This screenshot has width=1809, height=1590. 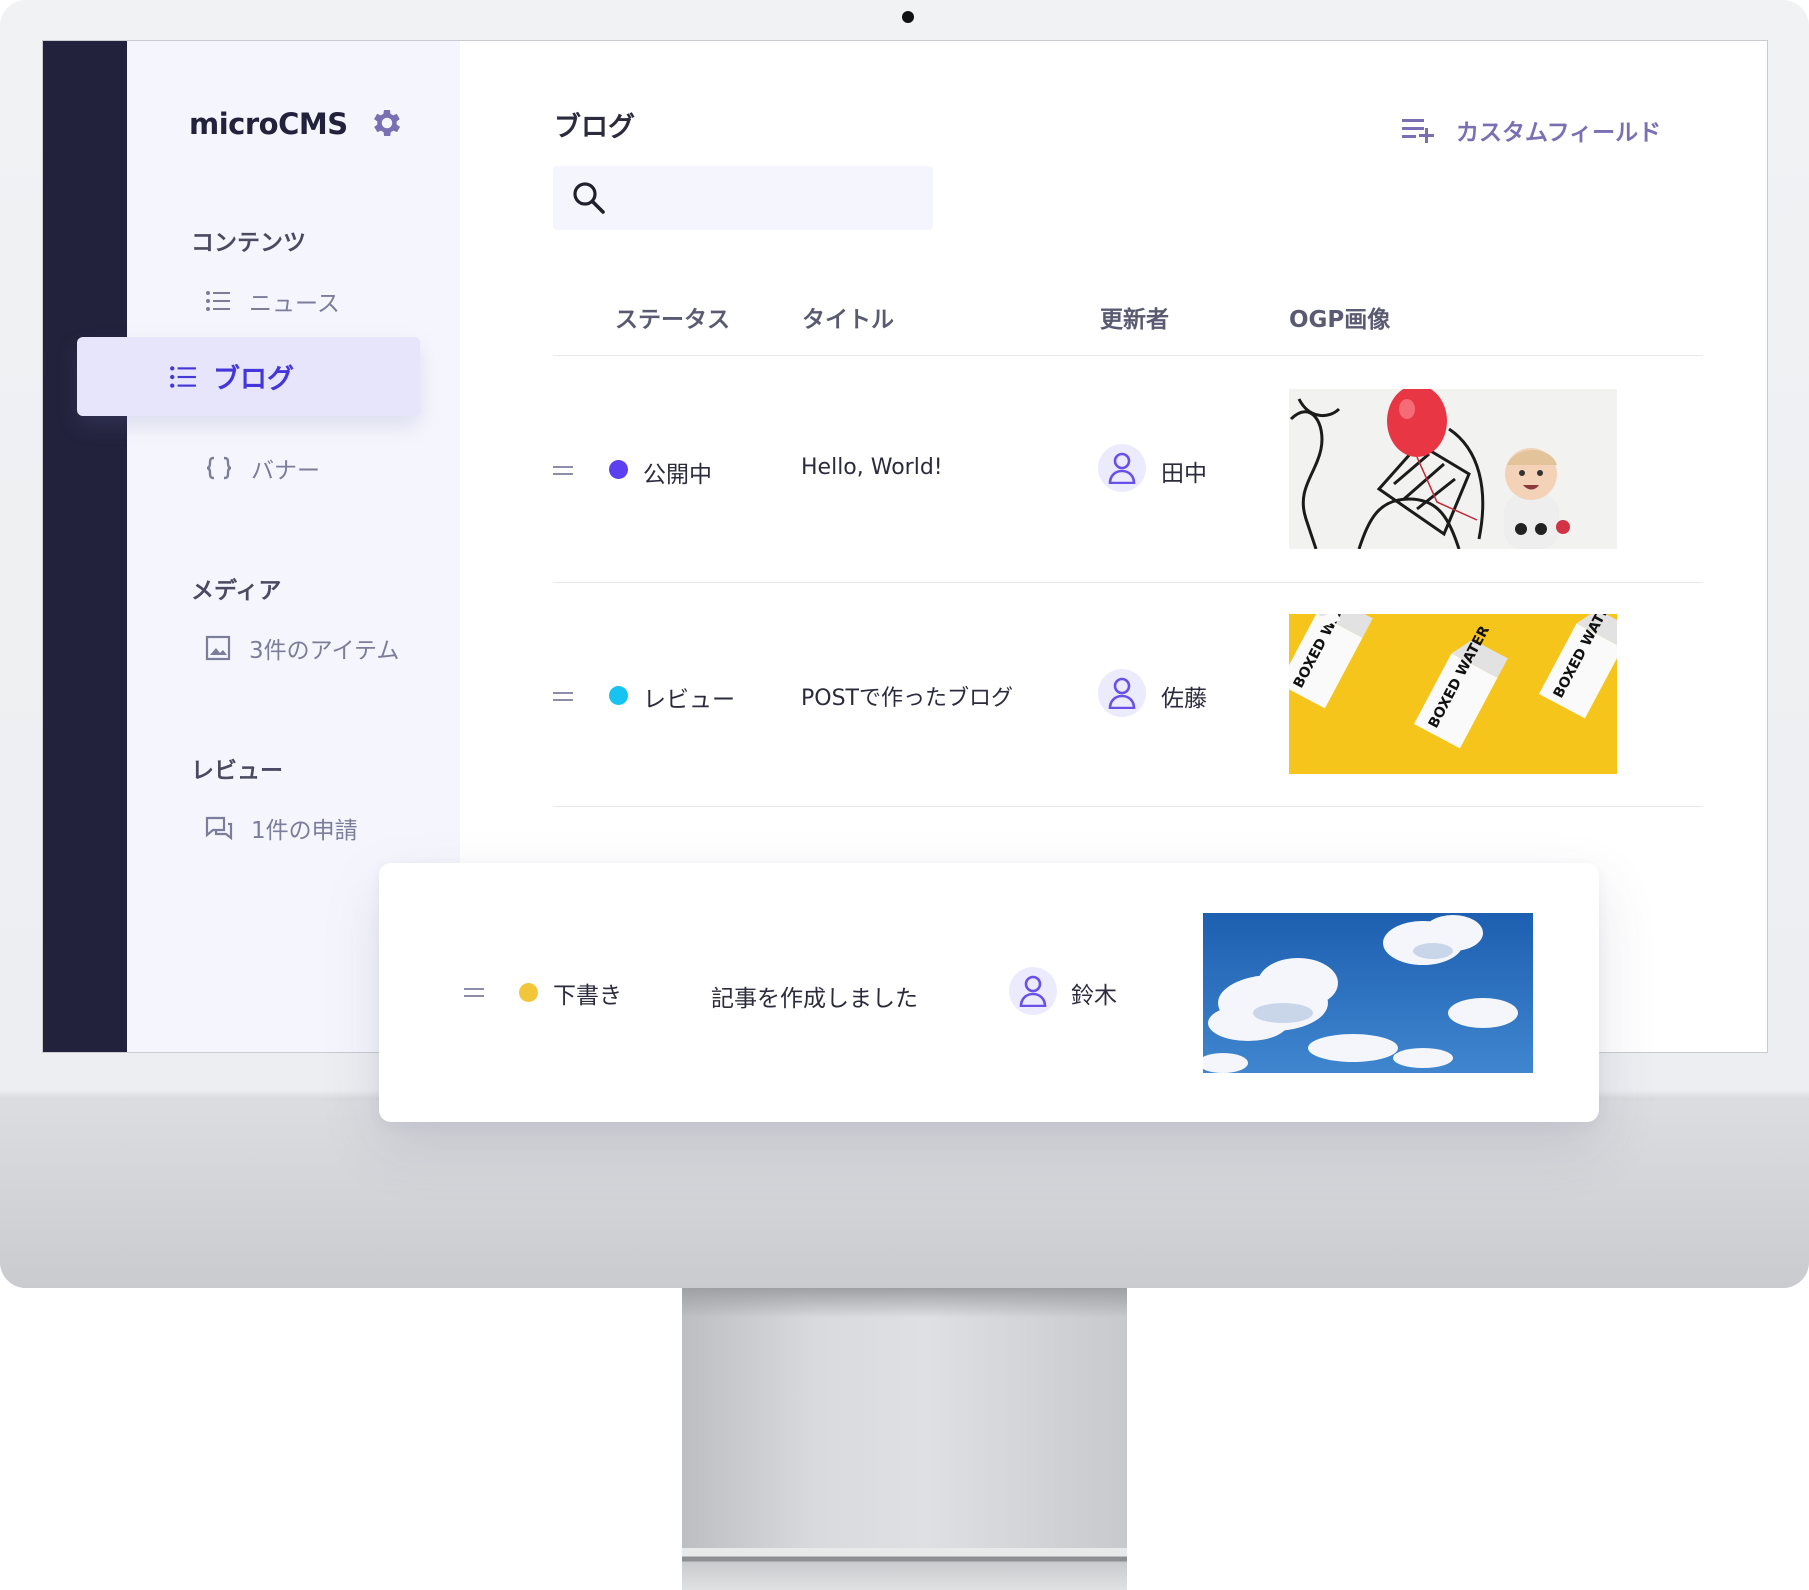 I want to click on braces-icon, so click(x=219, y=468).